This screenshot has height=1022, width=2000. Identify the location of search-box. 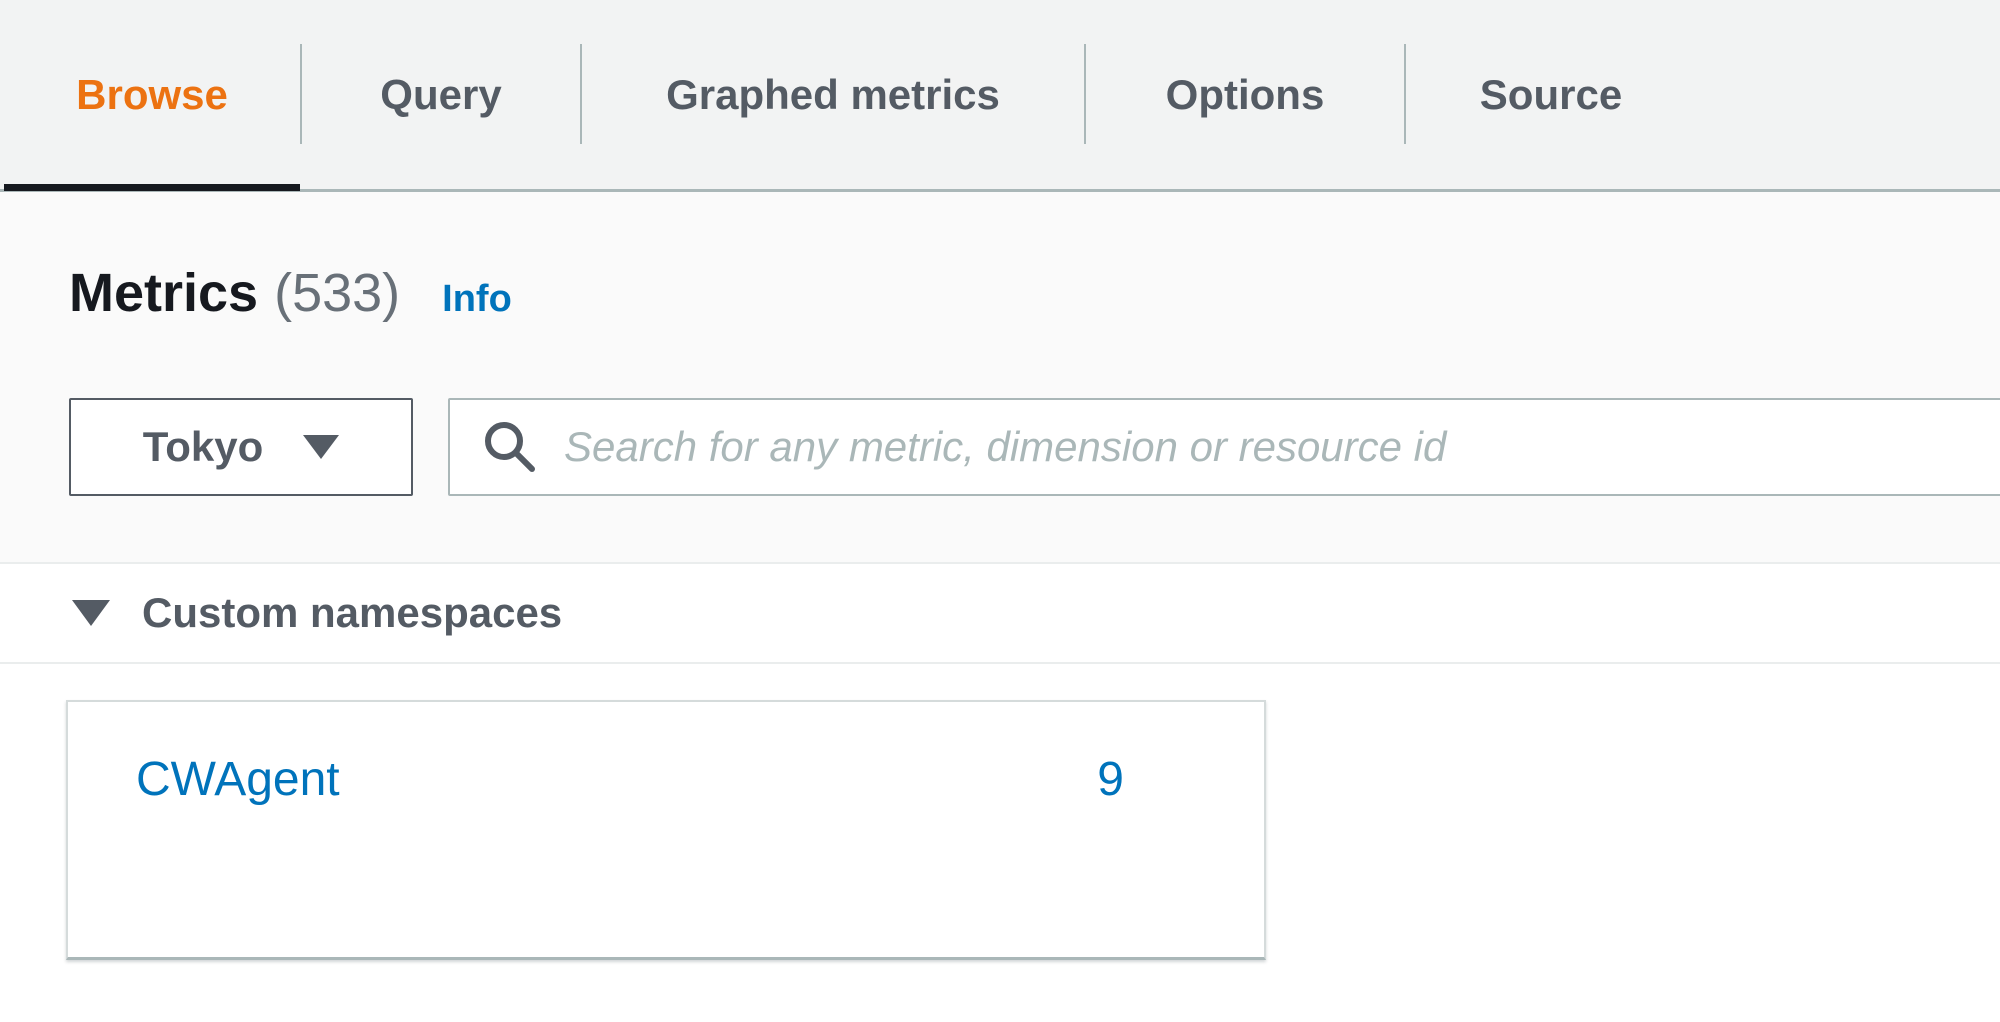
(1224, 447).